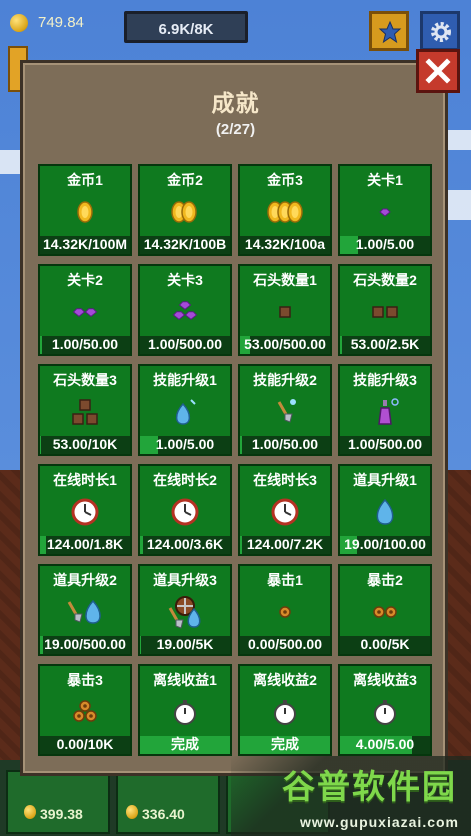 The height and width of the screenshot is (836, 471). Describe the element at coordinates (385, 410) in the screenshot. I see `achievement-card: 技能升级3 1.00/500.00` at that location.